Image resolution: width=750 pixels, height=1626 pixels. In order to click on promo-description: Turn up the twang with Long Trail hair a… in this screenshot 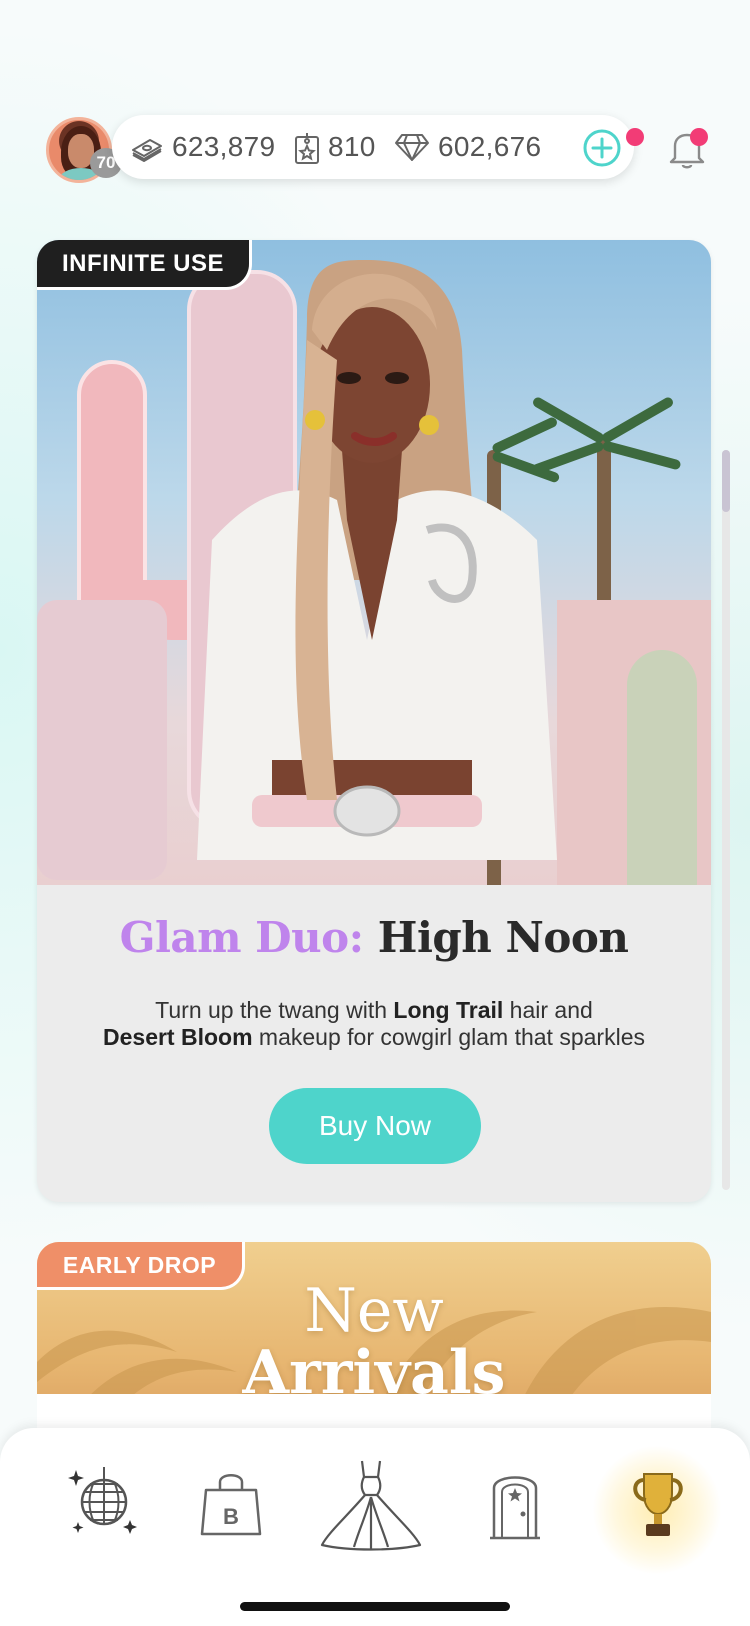, I will do `click(374, 1024)`.